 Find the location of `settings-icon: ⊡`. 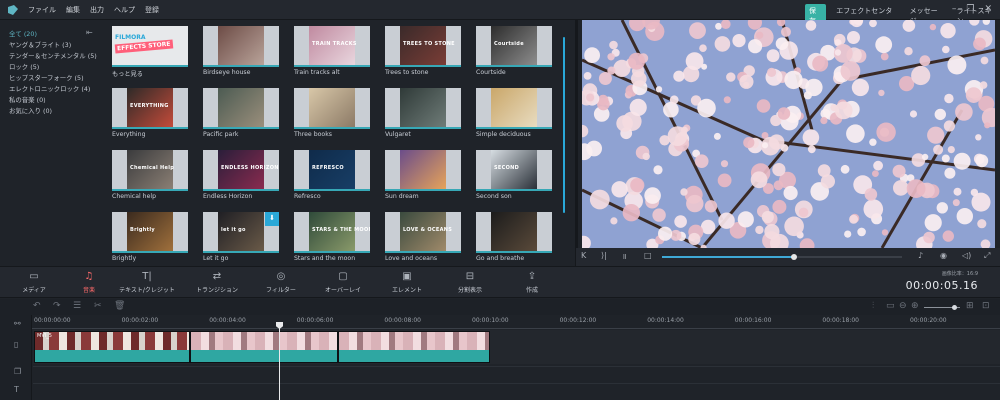

settings-icon: ⊡ is located at coordinates (986, 306).